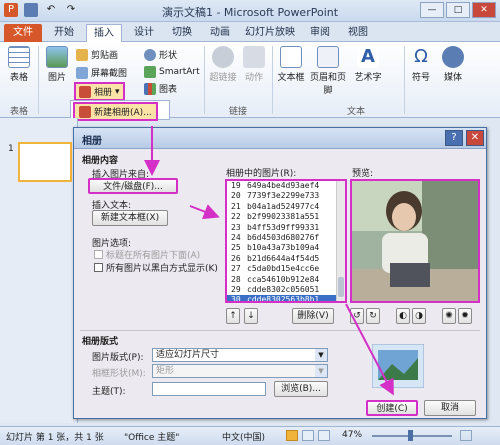 Image resolution: width=500 pixels, height=445 pixels. Describe the element at coordinates (453, 64) in the screenshot. I see `media-button: 媒体` at that location.